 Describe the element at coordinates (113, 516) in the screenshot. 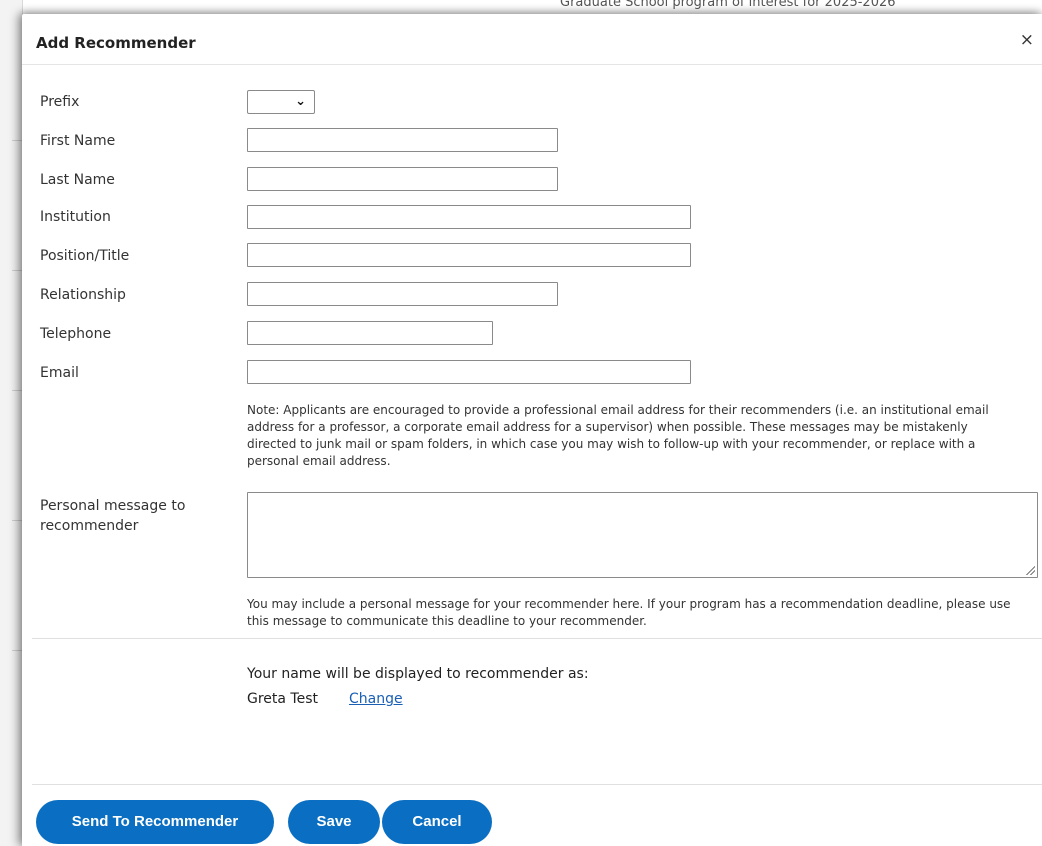

I see `personal-message-label: Personal message to recommender` at that location.